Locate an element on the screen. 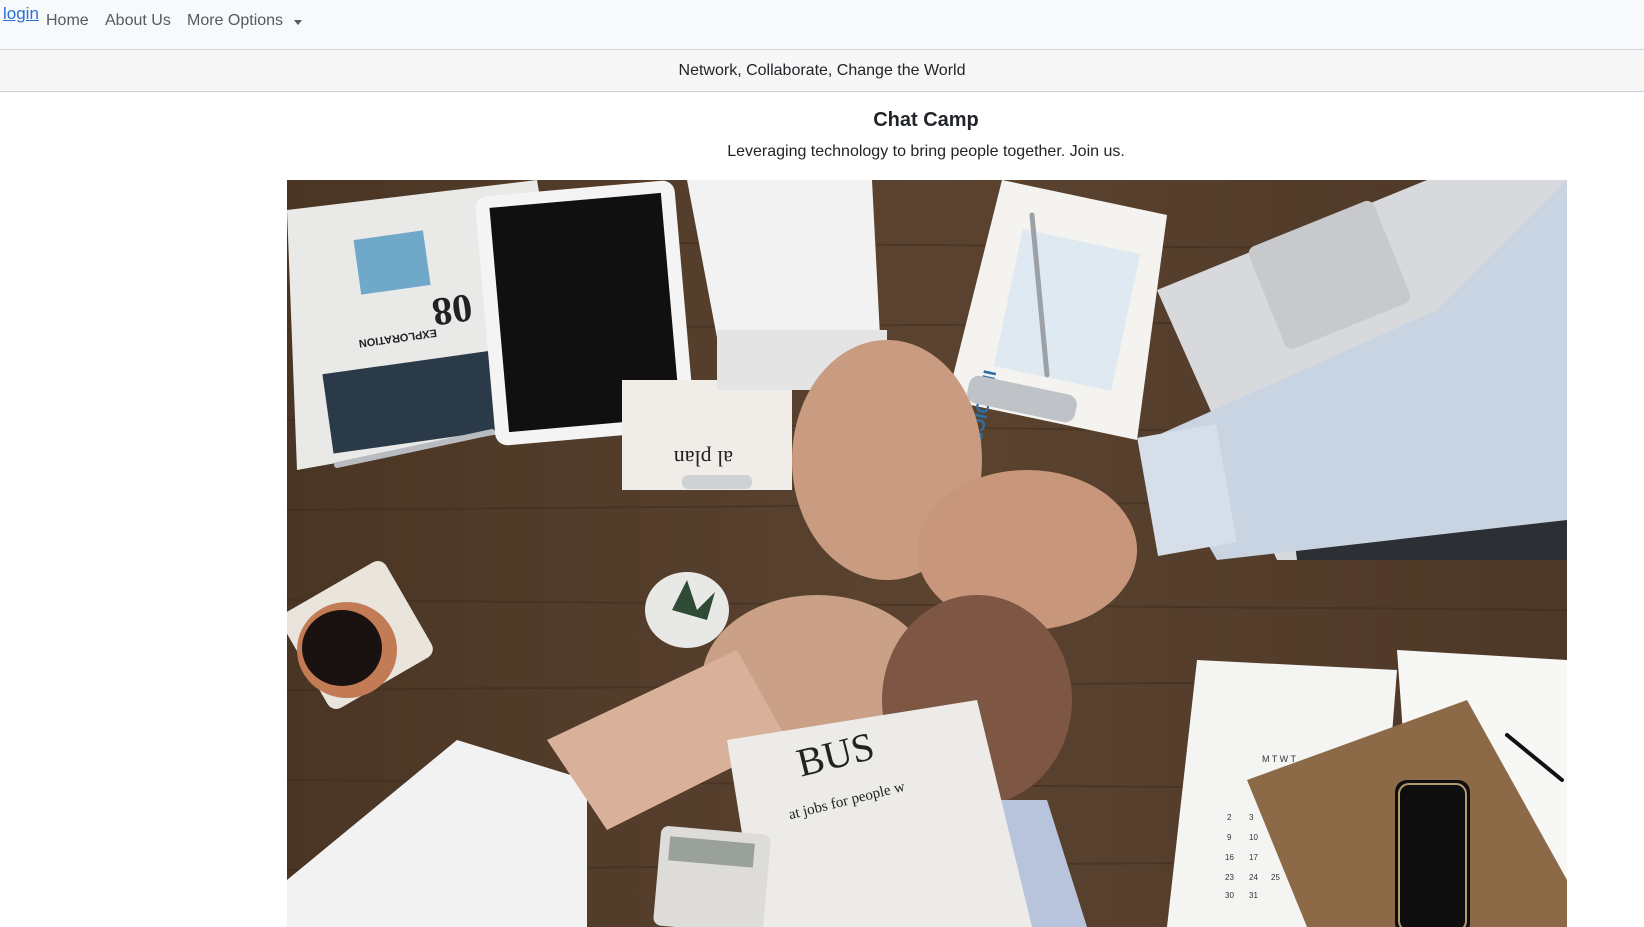 Image resolution: width=1644 pixels, height=927 pixels. tagline-banner: Network, Collaborate, Change the World is located at coordinates (822, 71).